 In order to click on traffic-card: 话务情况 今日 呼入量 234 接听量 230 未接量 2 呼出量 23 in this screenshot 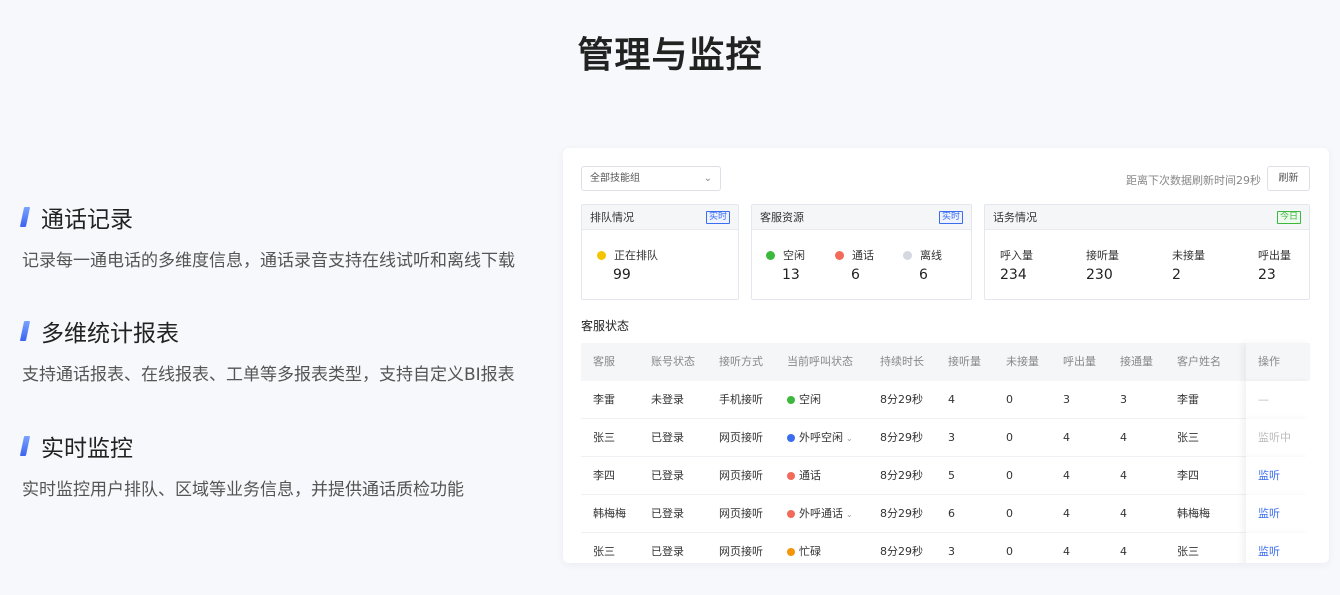, I will do `click(1147, 252)`.